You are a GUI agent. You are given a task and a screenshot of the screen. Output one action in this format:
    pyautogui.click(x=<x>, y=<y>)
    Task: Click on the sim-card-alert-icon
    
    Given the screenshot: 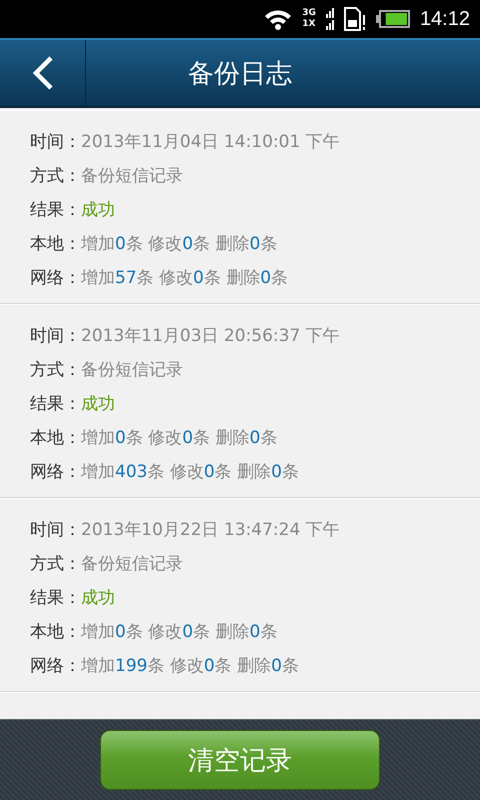 What is the action you would take?
    pyautogui.click(x=355, y=19)
    